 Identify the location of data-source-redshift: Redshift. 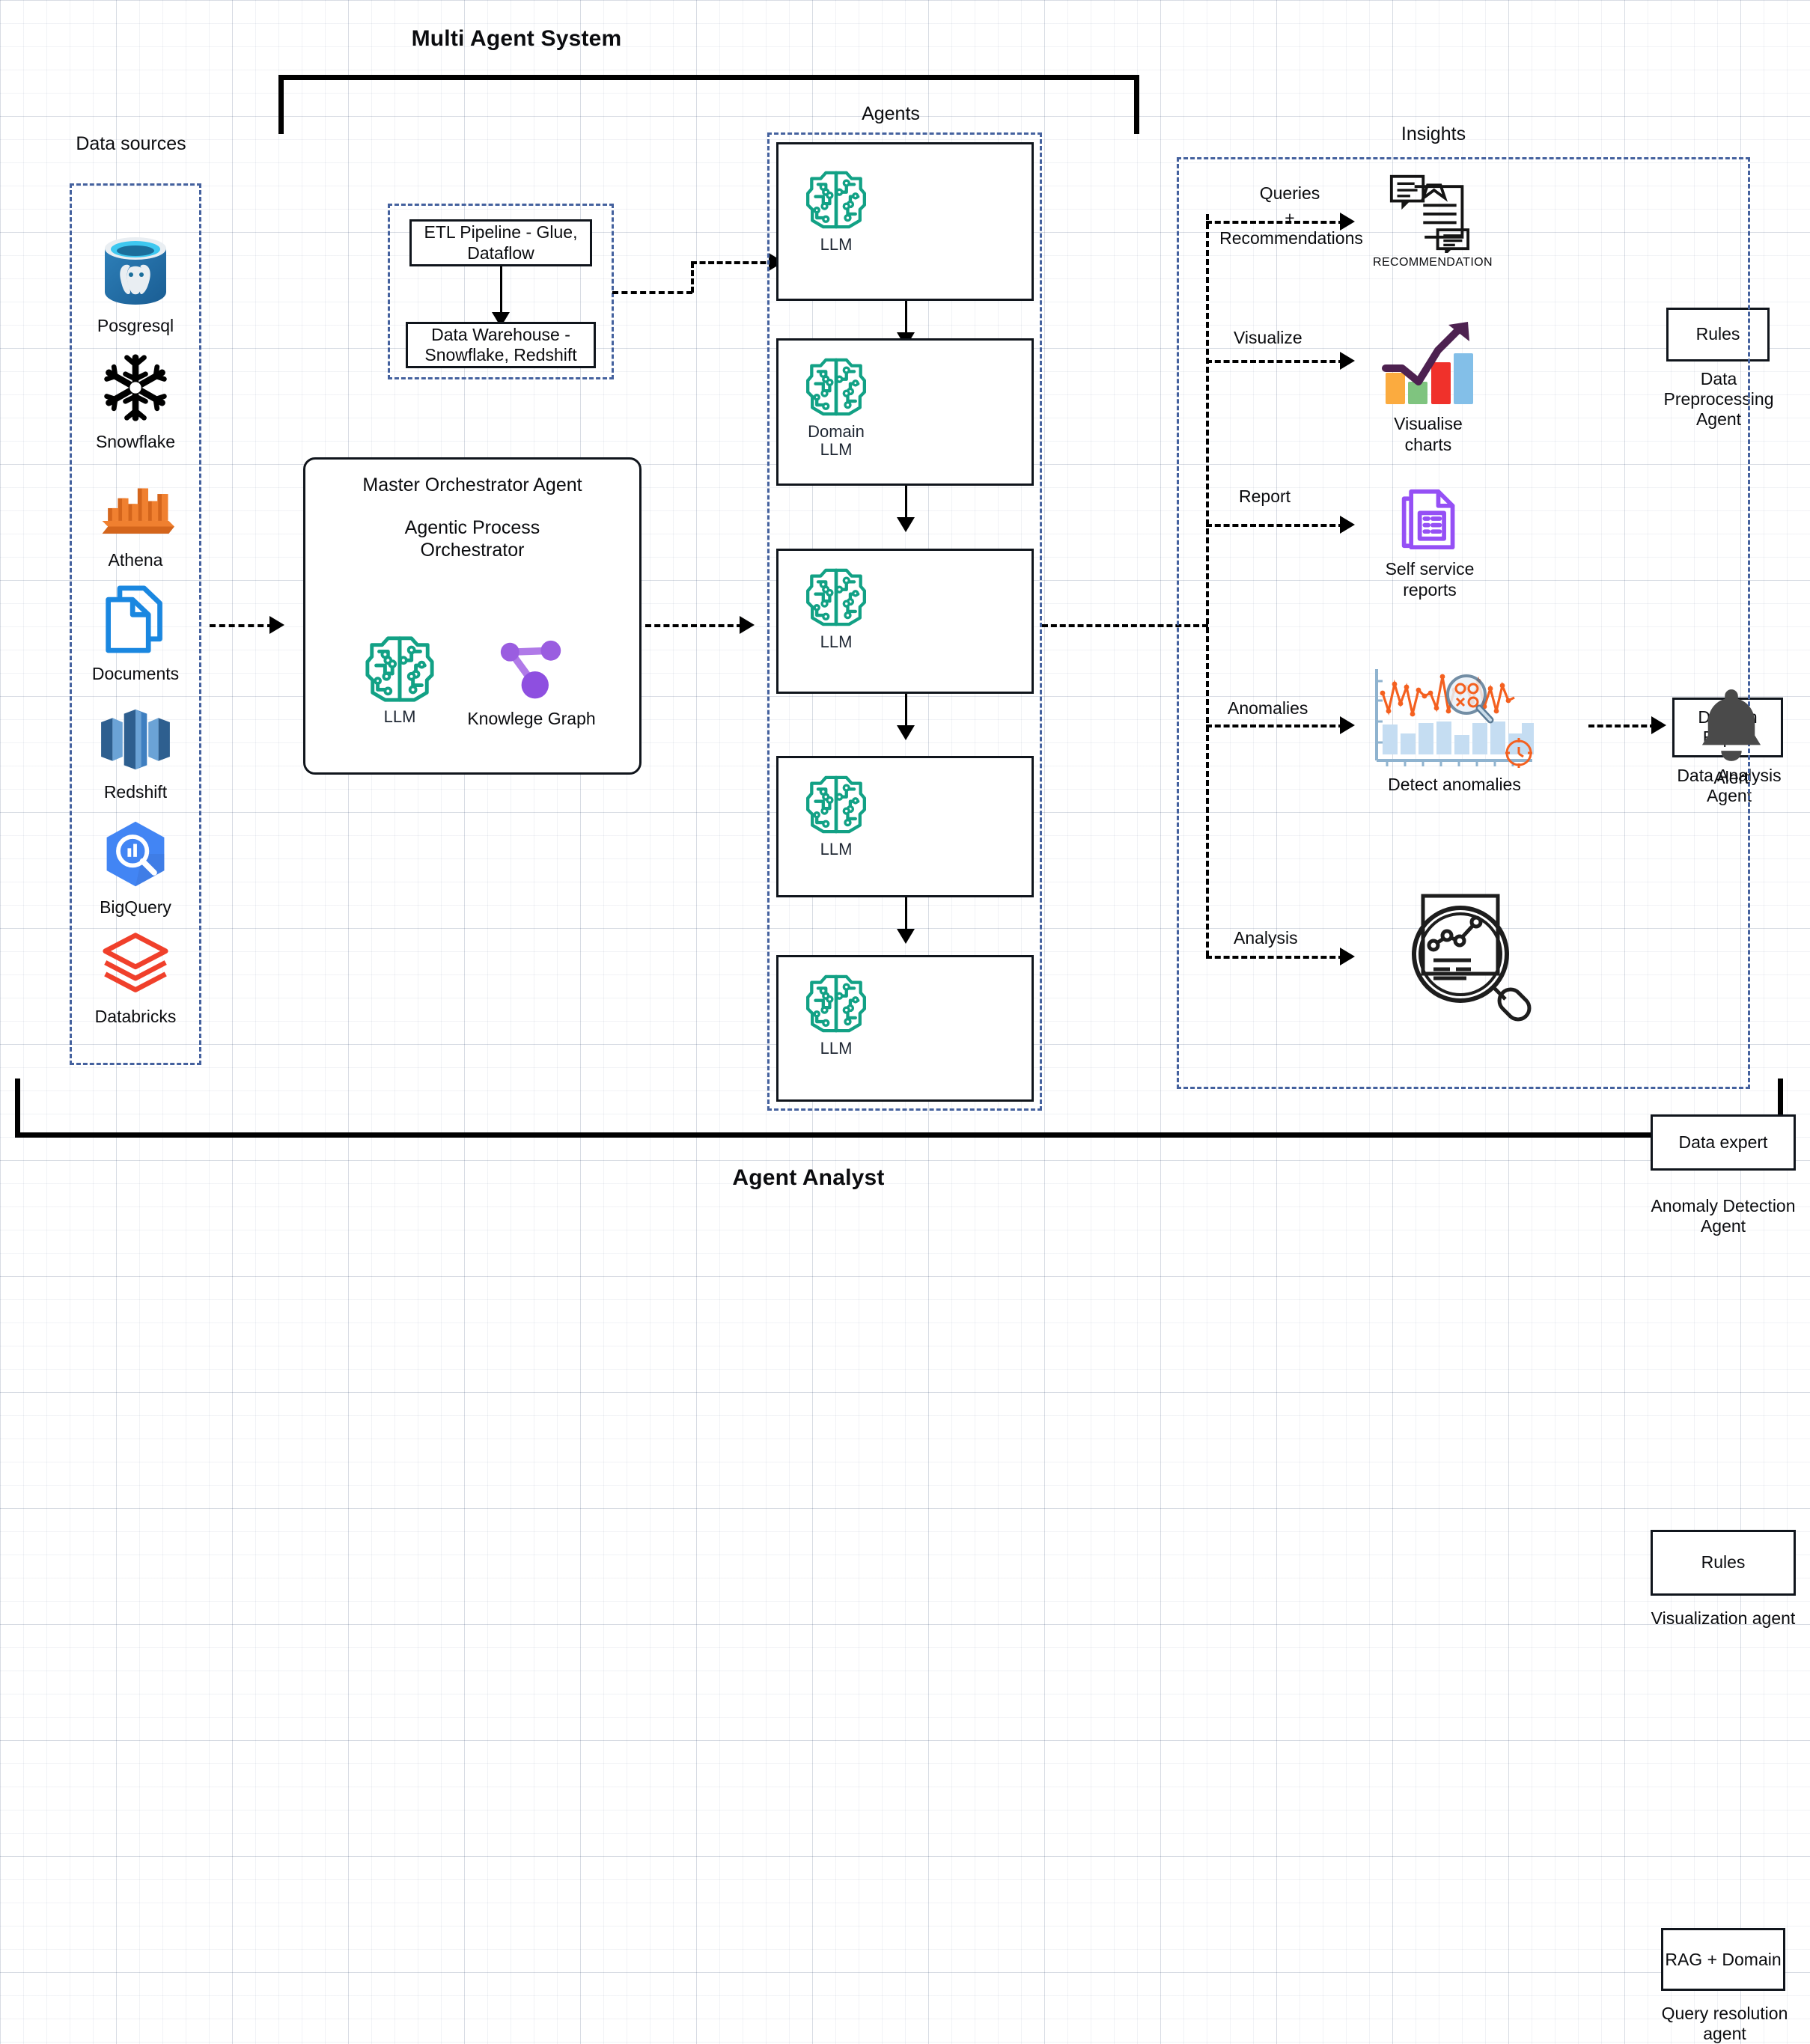
(135, 752).